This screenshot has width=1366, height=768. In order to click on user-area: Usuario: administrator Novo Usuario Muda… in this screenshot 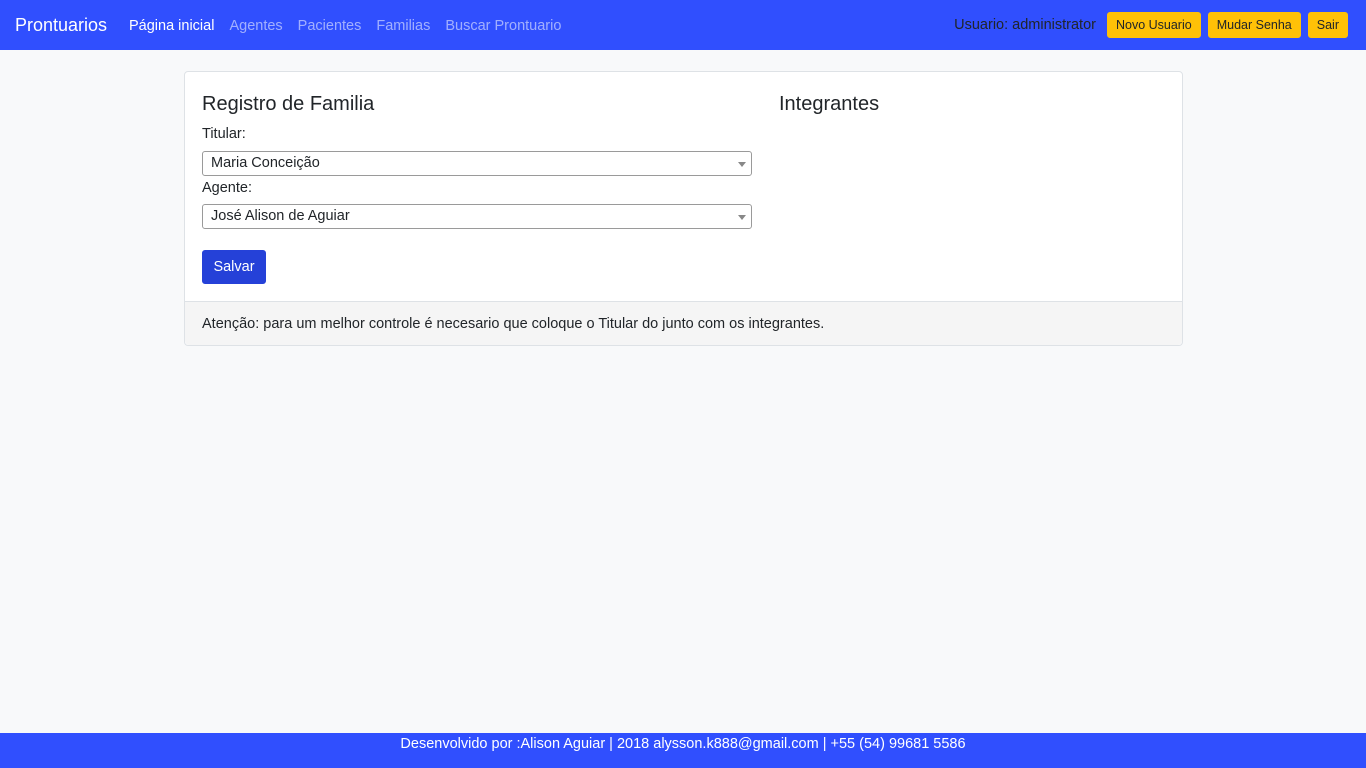, I will do `click(1151, 25)`.